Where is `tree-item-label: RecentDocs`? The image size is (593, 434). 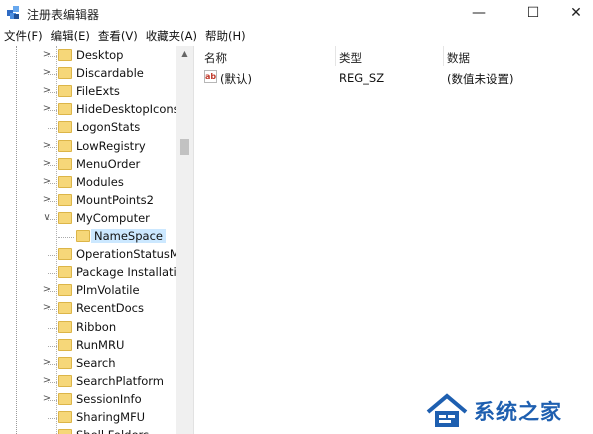 tree-item-label: RecentDocs is located at coordinates (110, 308).